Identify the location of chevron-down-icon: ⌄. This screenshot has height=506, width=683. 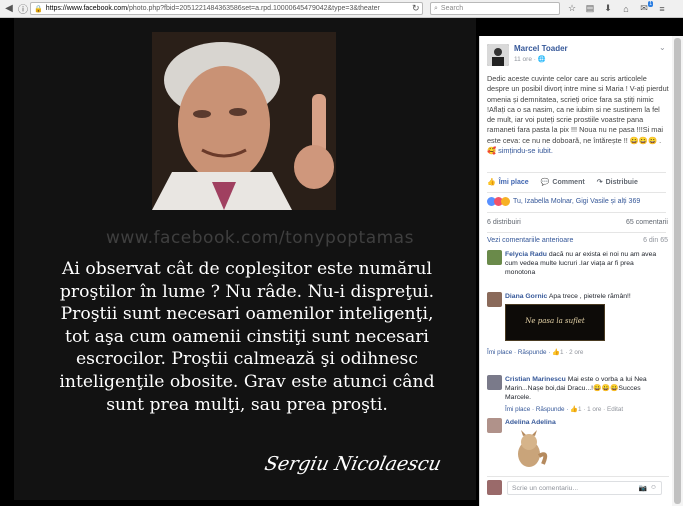
(662, 47).